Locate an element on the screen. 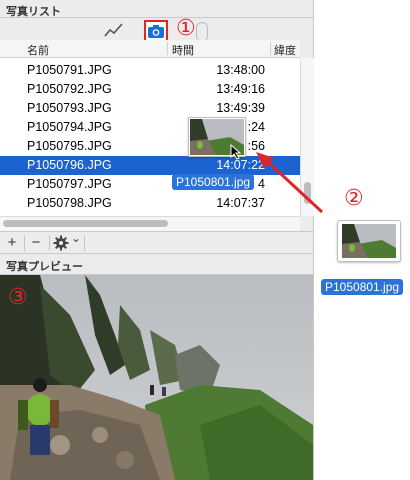  row-time: 13:49:39 is located at coordinates (240, 108).